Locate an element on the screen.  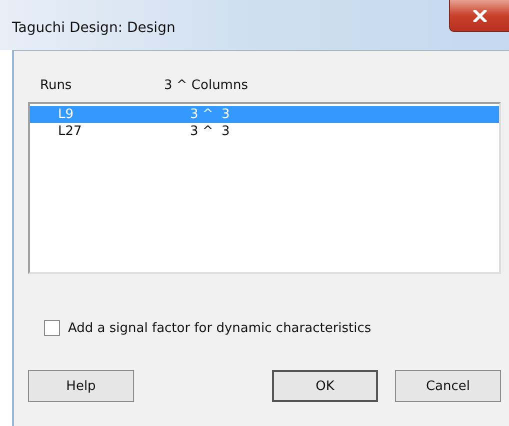
checkbox-label: Add a signal factor for dynamic characteristics is located at coordinates (220, 328).